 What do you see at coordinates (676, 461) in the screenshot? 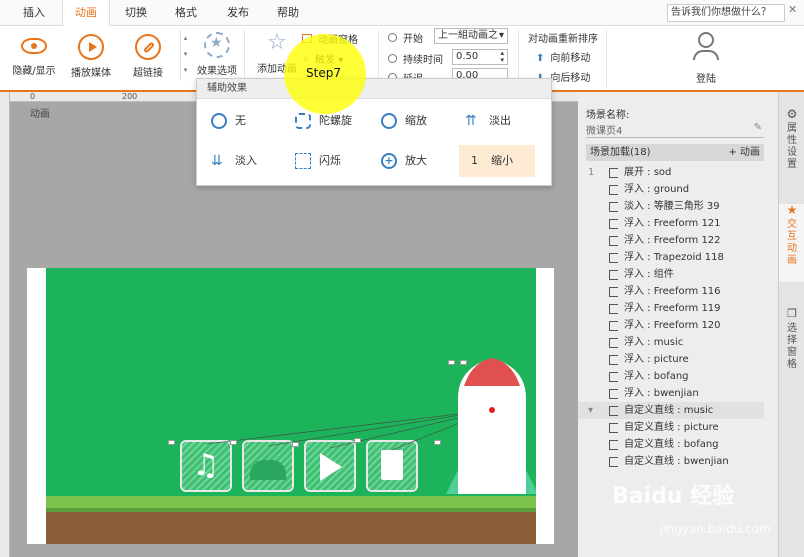
I see `list-item-label: 自定义直线 : bwenjian` at bounding box center [676, 461].